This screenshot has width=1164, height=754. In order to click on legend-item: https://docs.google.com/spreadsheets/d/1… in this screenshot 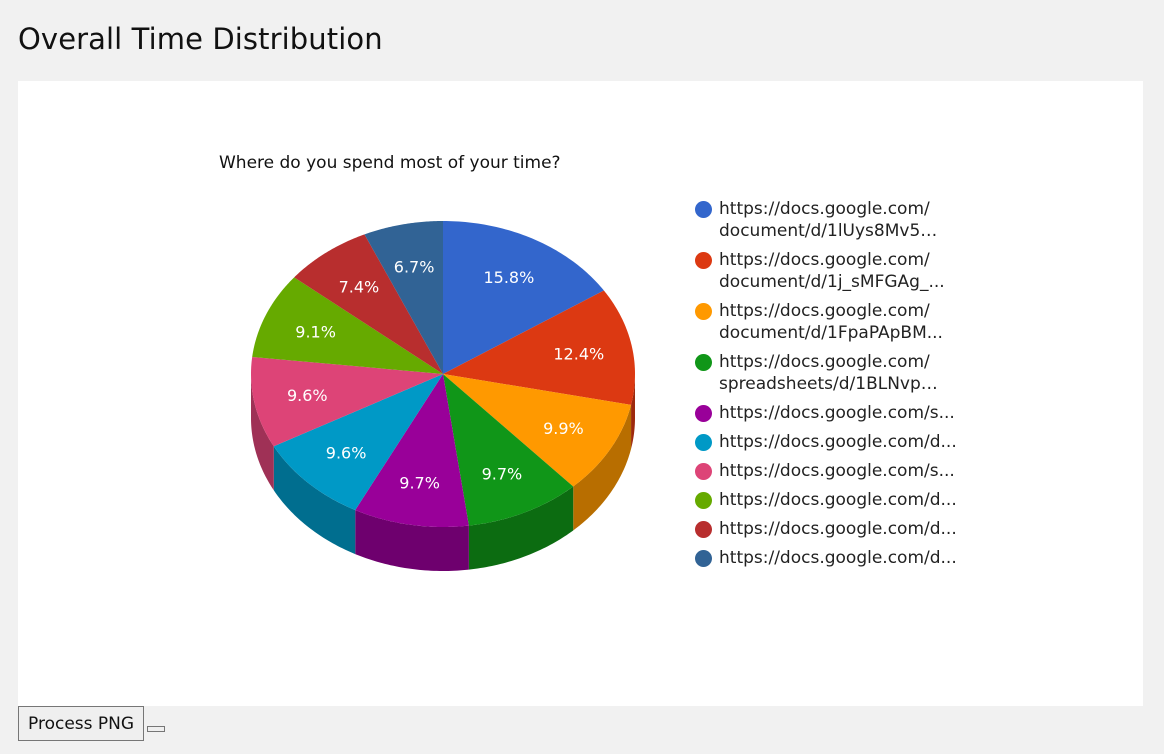, I will do `click(830, 373)`.